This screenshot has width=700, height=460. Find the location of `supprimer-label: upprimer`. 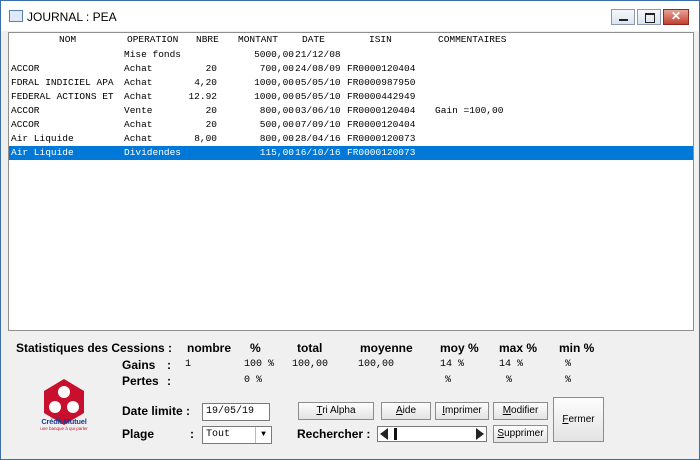

supprimer-label: upprimer is located at coordinates (524, 433).